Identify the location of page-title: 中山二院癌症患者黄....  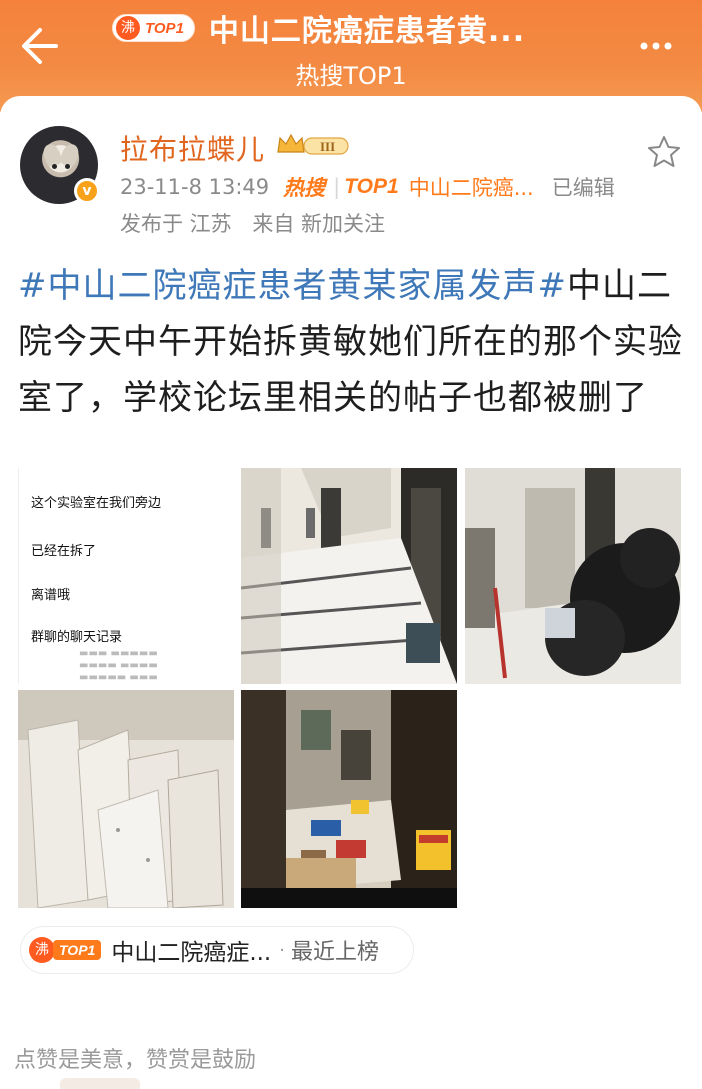
(367, 31).